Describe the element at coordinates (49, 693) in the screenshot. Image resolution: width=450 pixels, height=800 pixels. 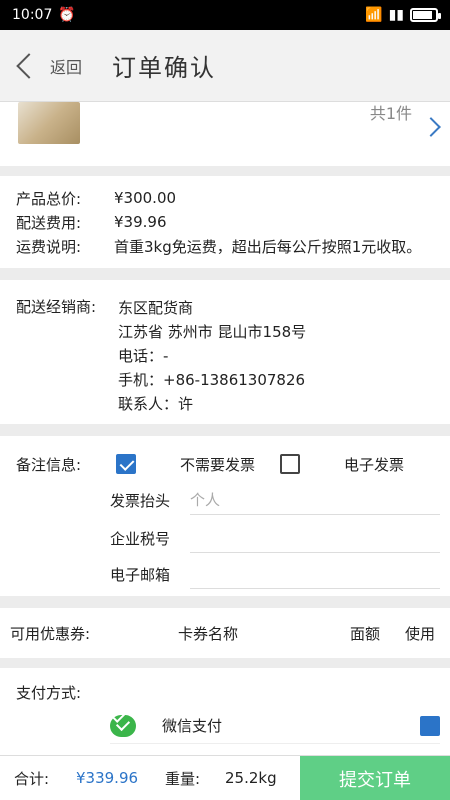
I see `payment-label: 支付方式:` at that location.